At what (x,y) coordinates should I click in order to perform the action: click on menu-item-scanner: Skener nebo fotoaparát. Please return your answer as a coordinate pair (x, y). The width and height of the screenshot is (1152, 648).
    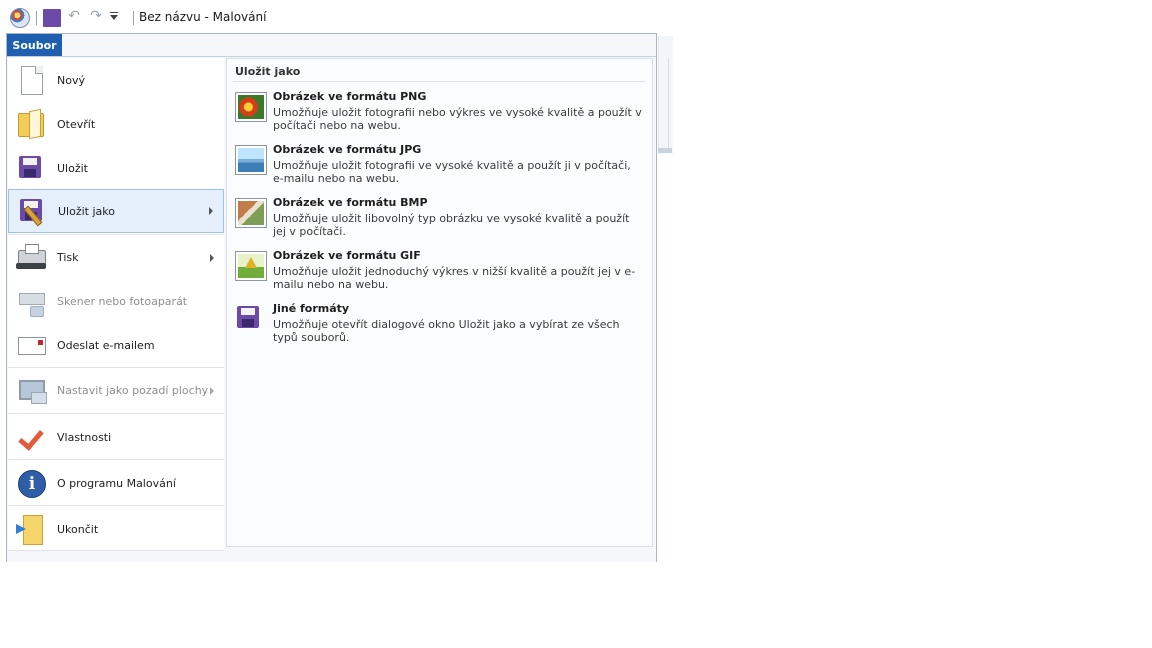
    Looking at the image, I should click on (116, 301).